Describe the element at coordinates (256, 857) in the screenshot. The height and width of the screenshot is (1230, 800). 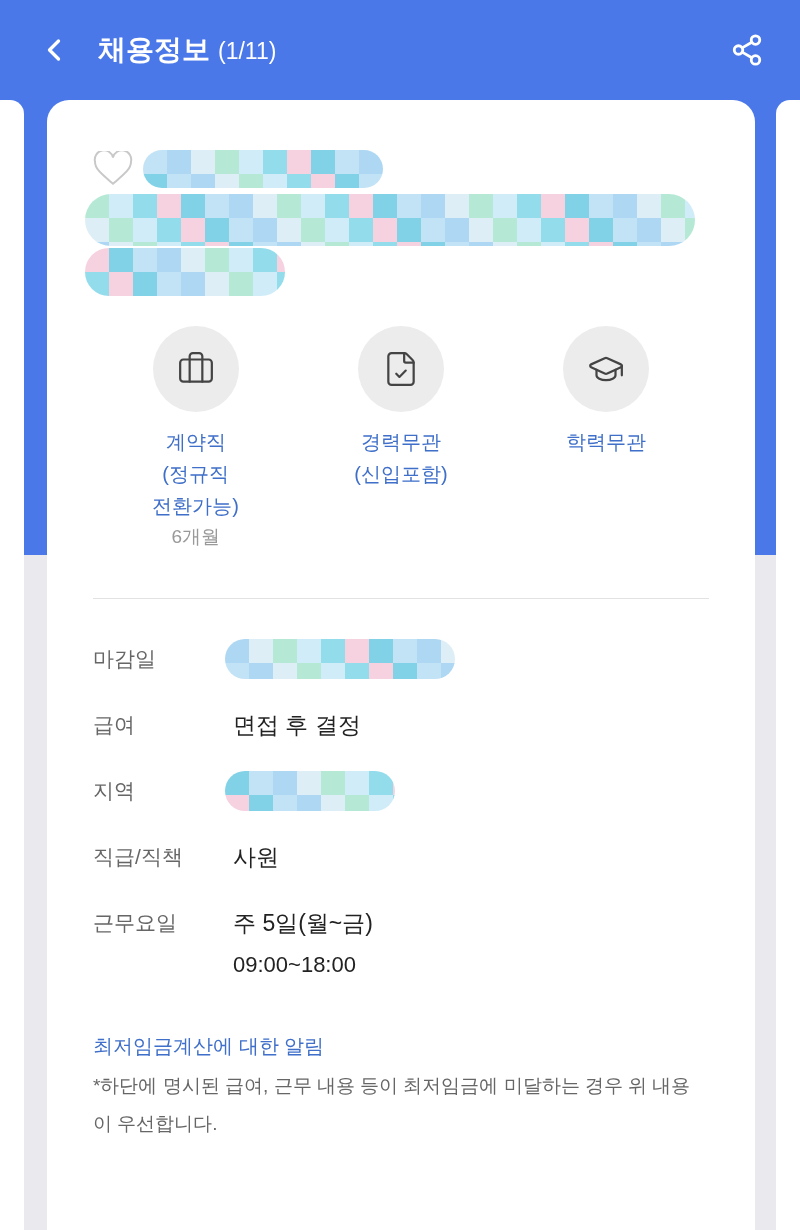
I see `detail-value: 사원` at that location.